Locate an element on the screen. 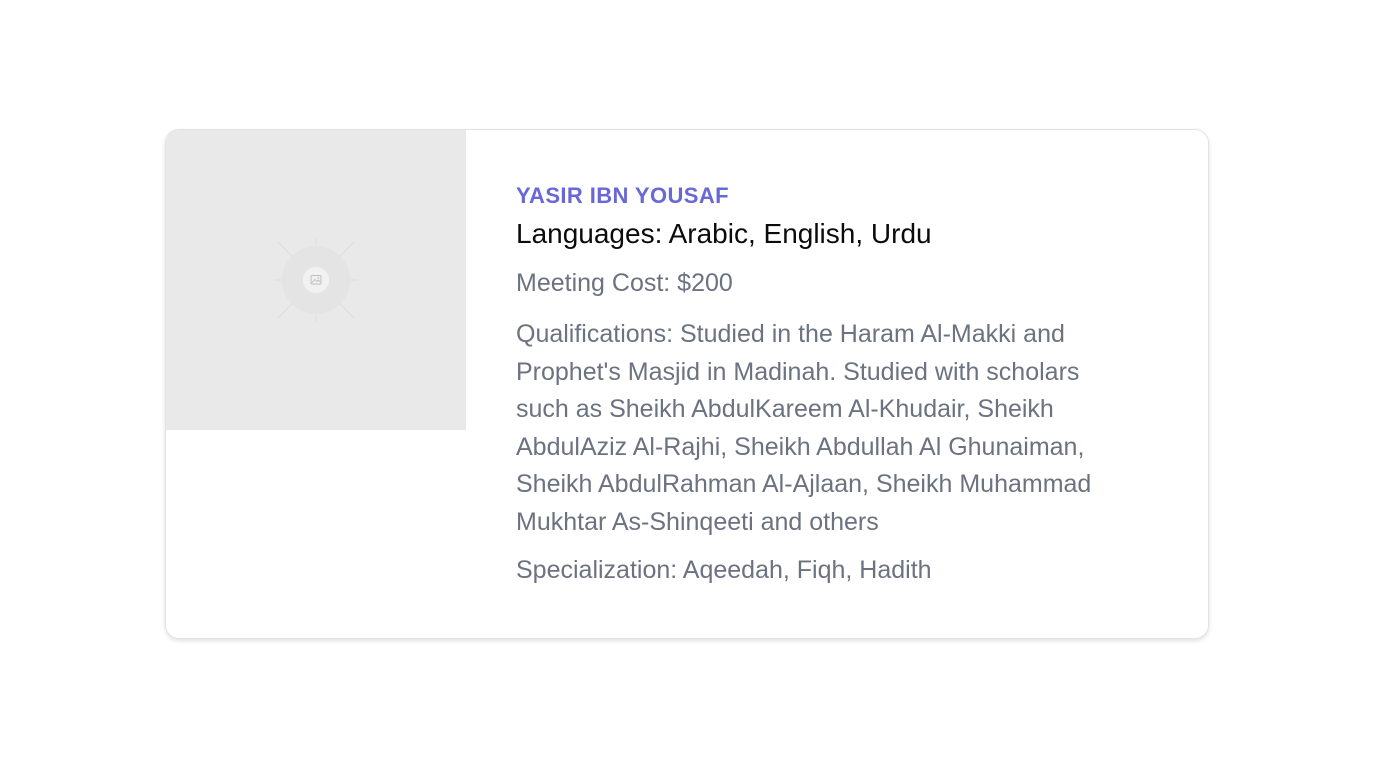 This screenshot has height=768, width=1376. scholar-name: YASIR IBN YOUSAF is located at coordinates (623, 195).